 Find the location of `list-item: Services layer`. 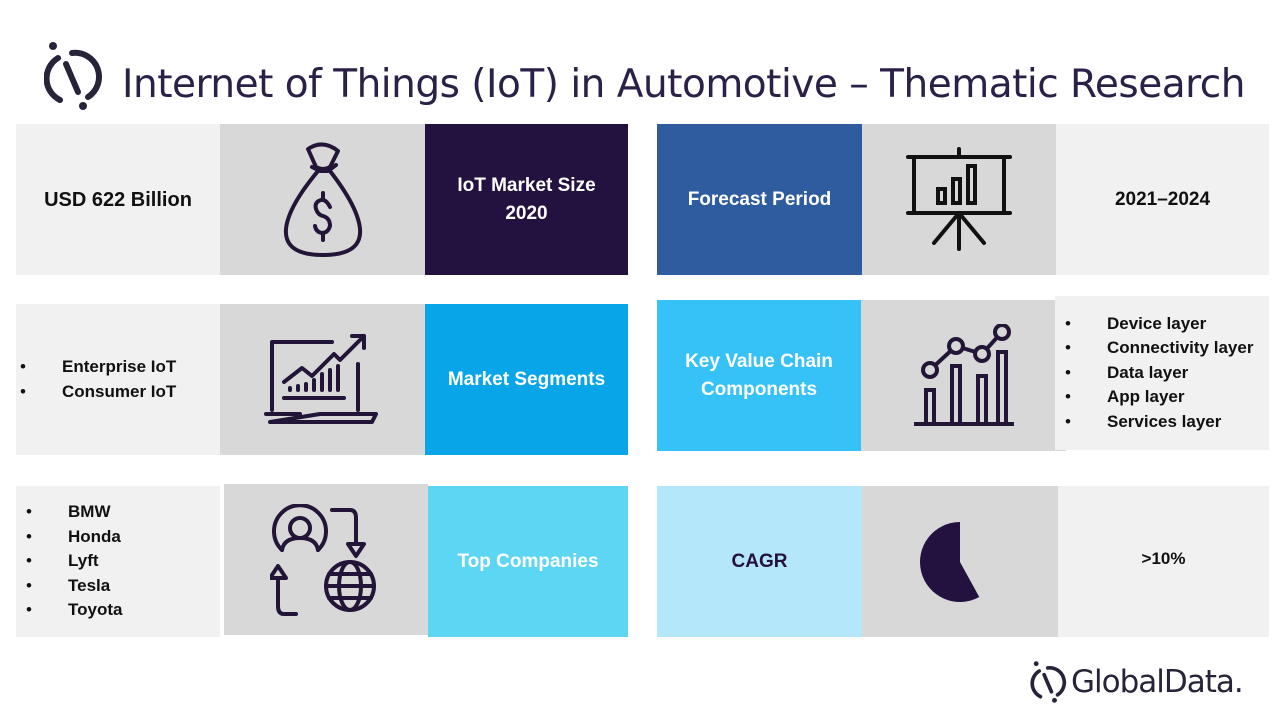

list-item: Services layer is located at coordinates (1159, 422).